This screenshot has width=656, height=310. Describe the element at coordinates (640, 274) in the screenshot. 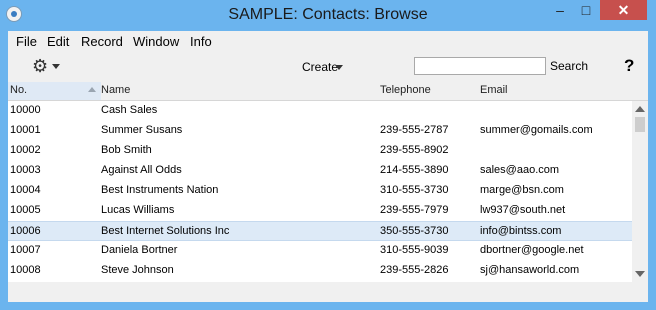

I see `scroll-down-icon` at that location.